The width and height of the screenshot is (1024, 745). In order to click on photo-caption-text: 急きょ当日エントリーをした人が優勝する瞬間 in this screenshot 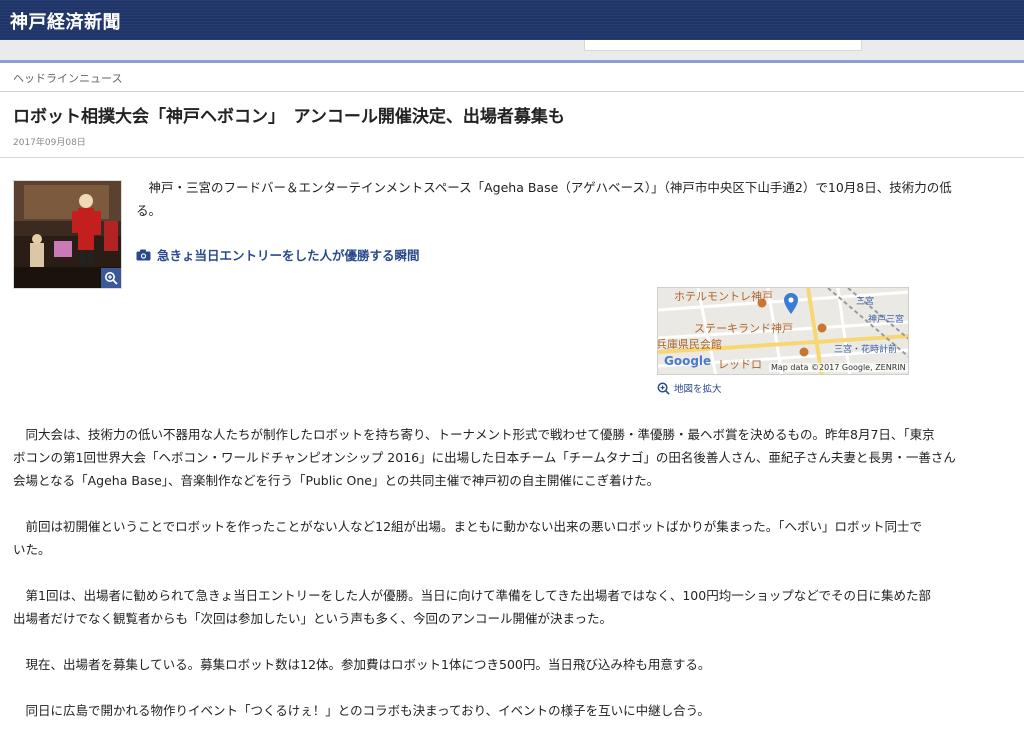, I will do `click(288, 255)`.